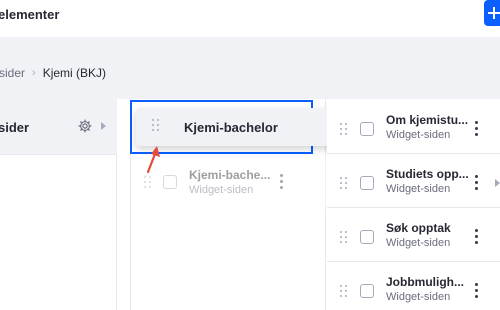  What do you see at coordinates (418, 228) in the screenshot?
I see `row-title: Søk opptak` at bounding box center [418, 228].